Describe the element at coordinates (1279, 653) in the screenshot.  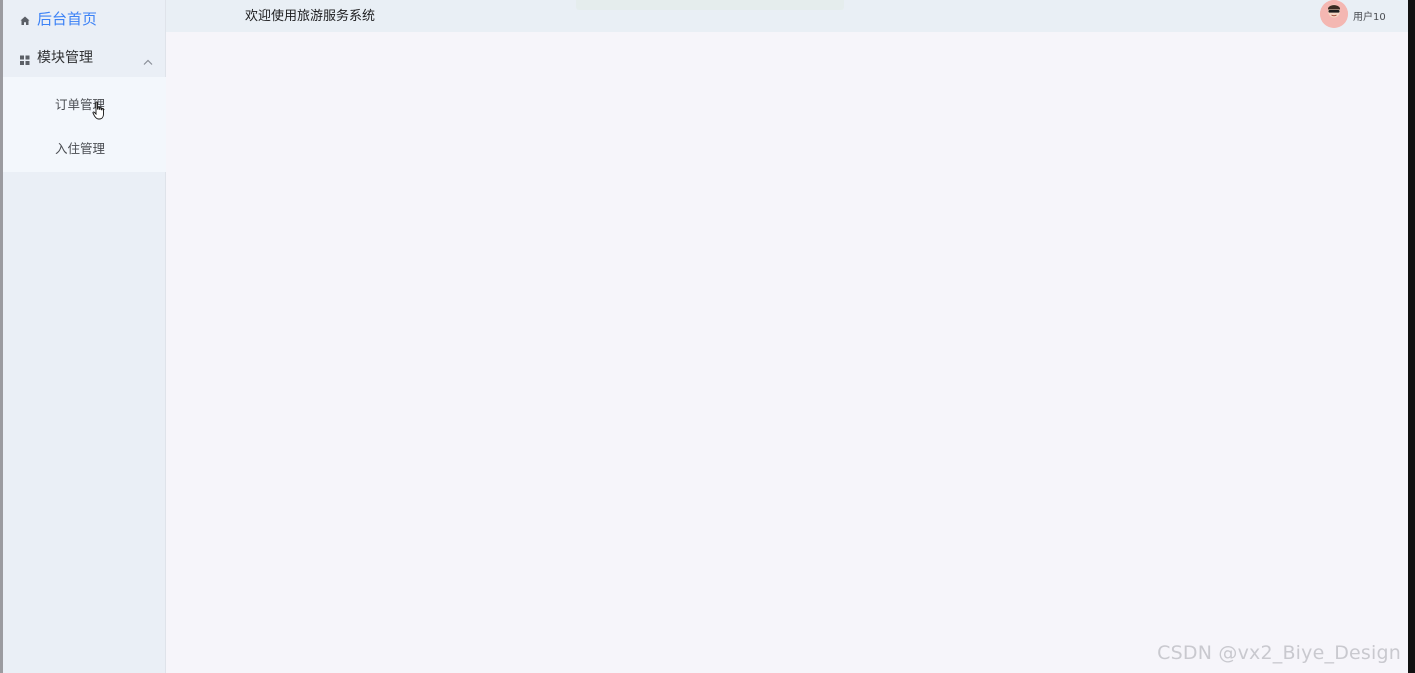
I see `watermark-text: CSDN @vx2_Biye_Design` at that location.